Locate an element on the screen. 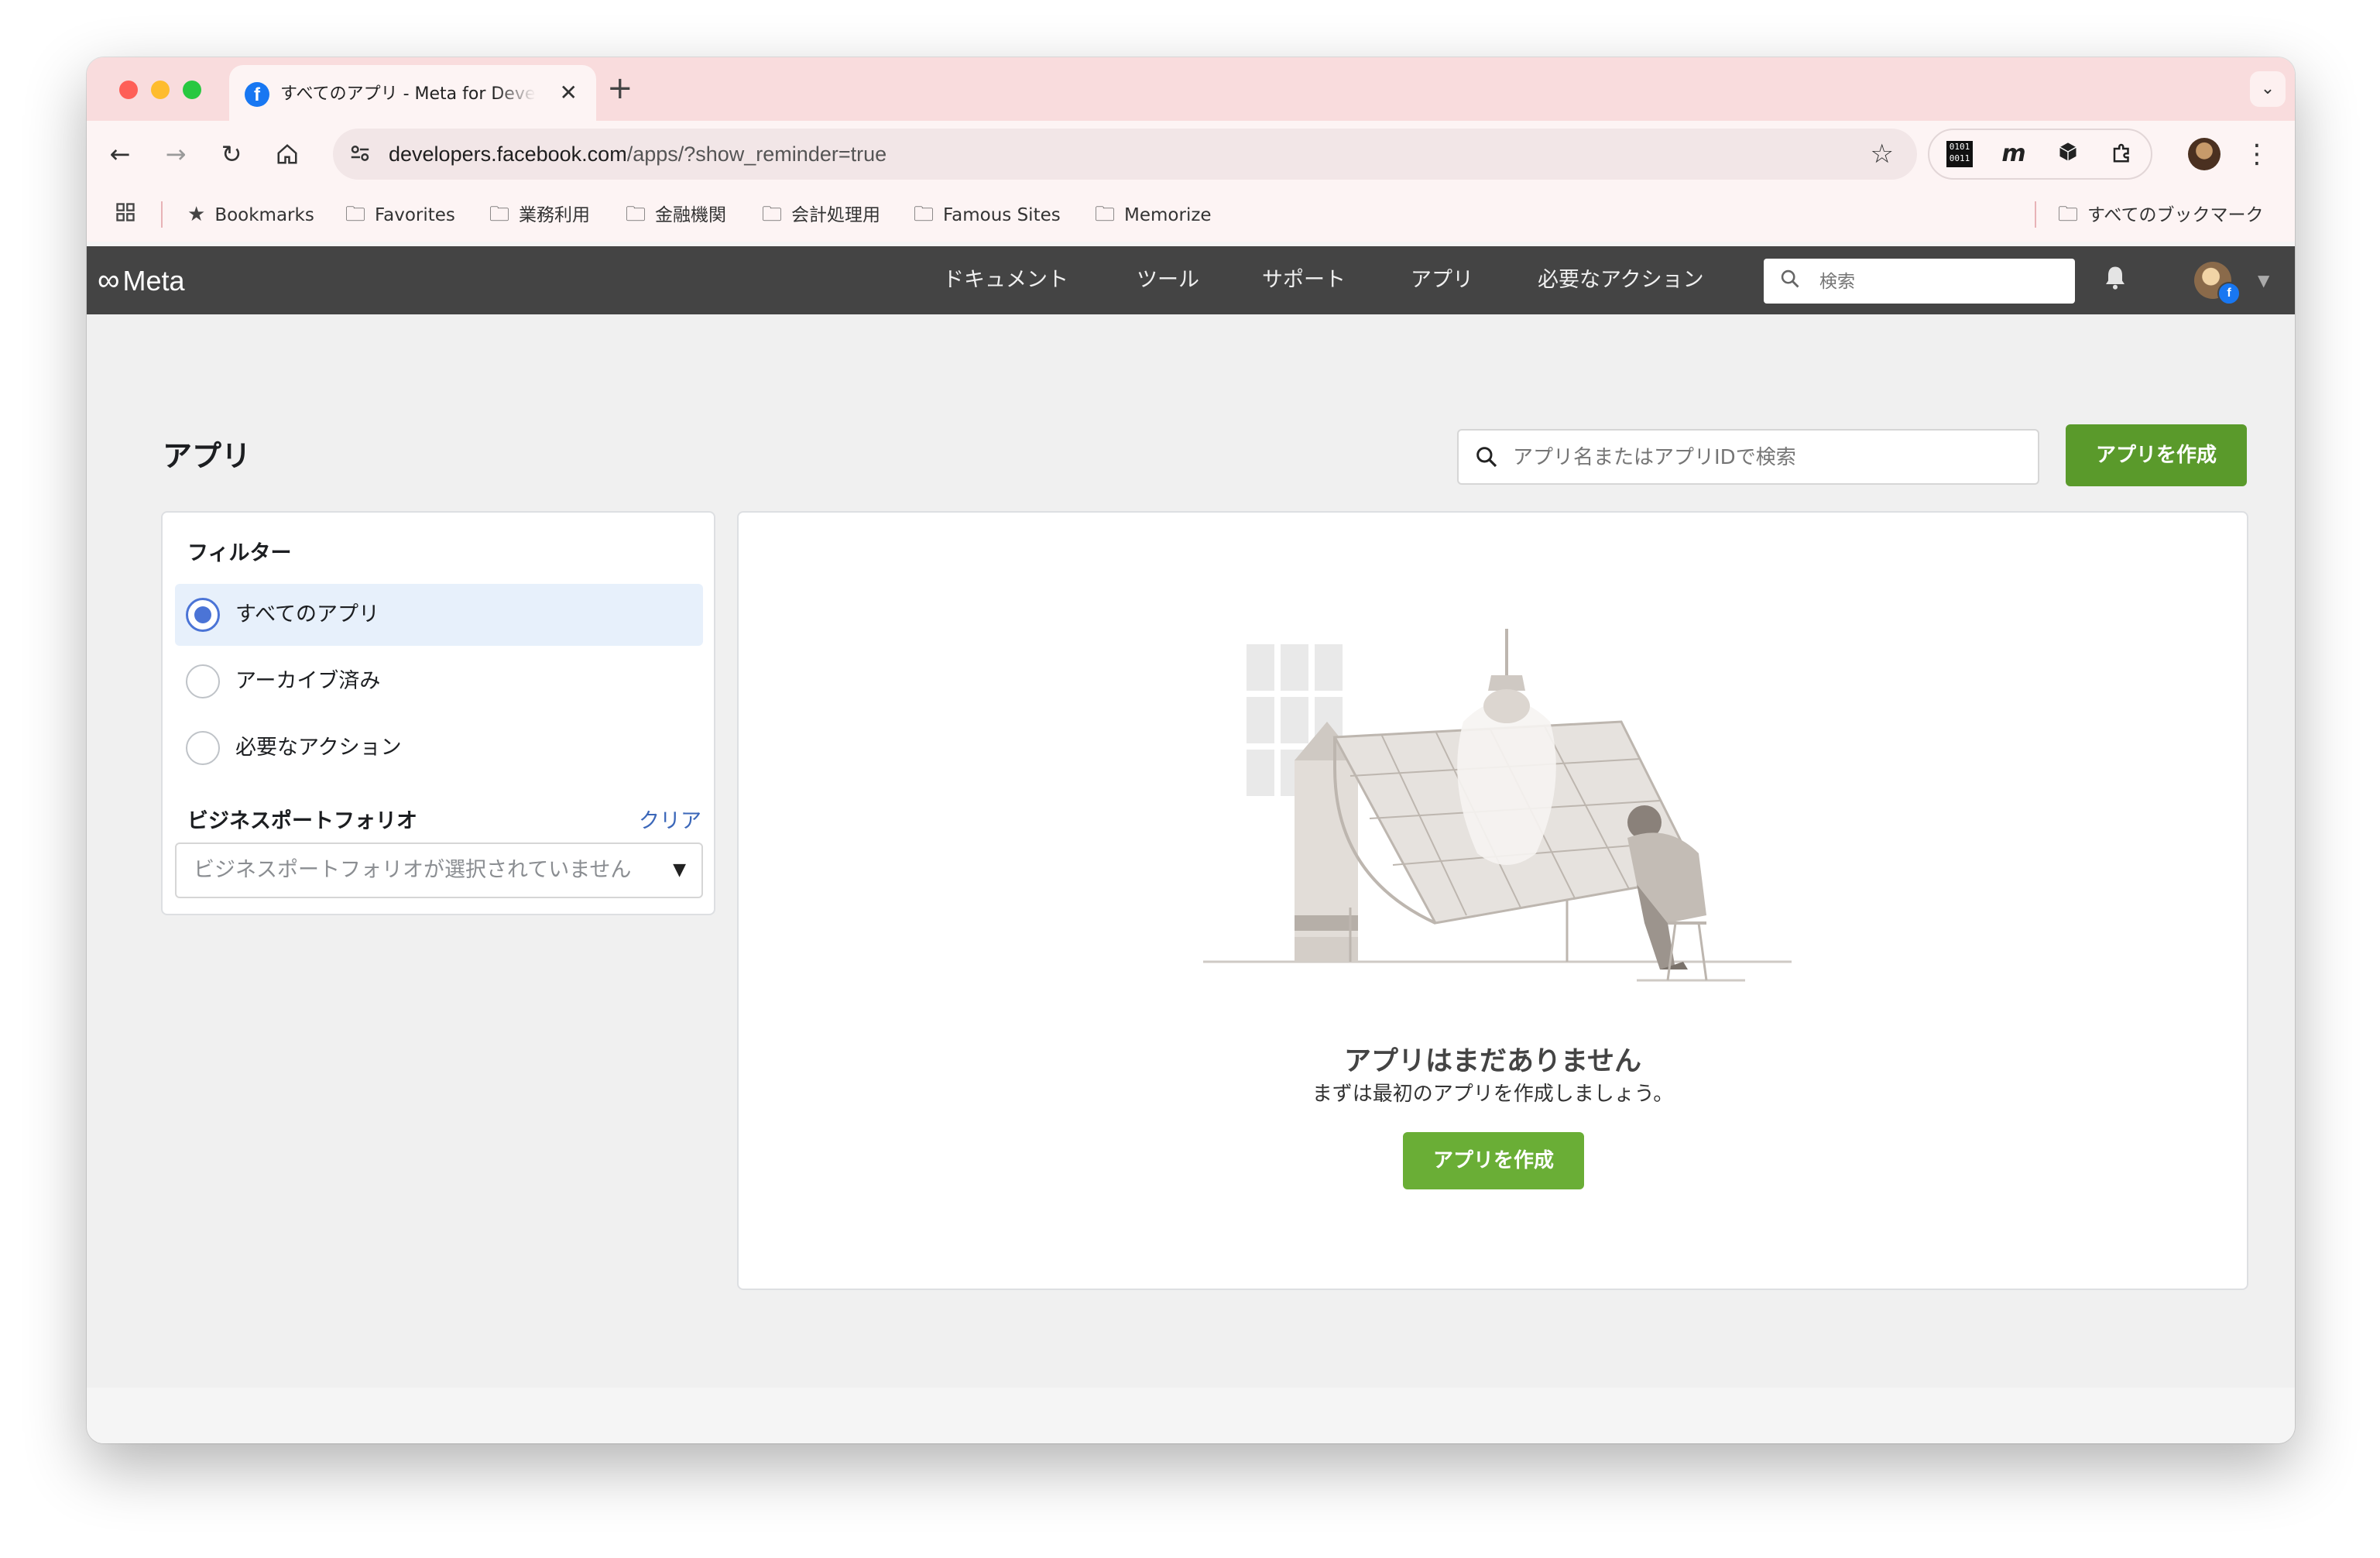 The width and height of the screenshot is (2380, 1558). cube-extension-icon is located at coordinates (2068, 154).